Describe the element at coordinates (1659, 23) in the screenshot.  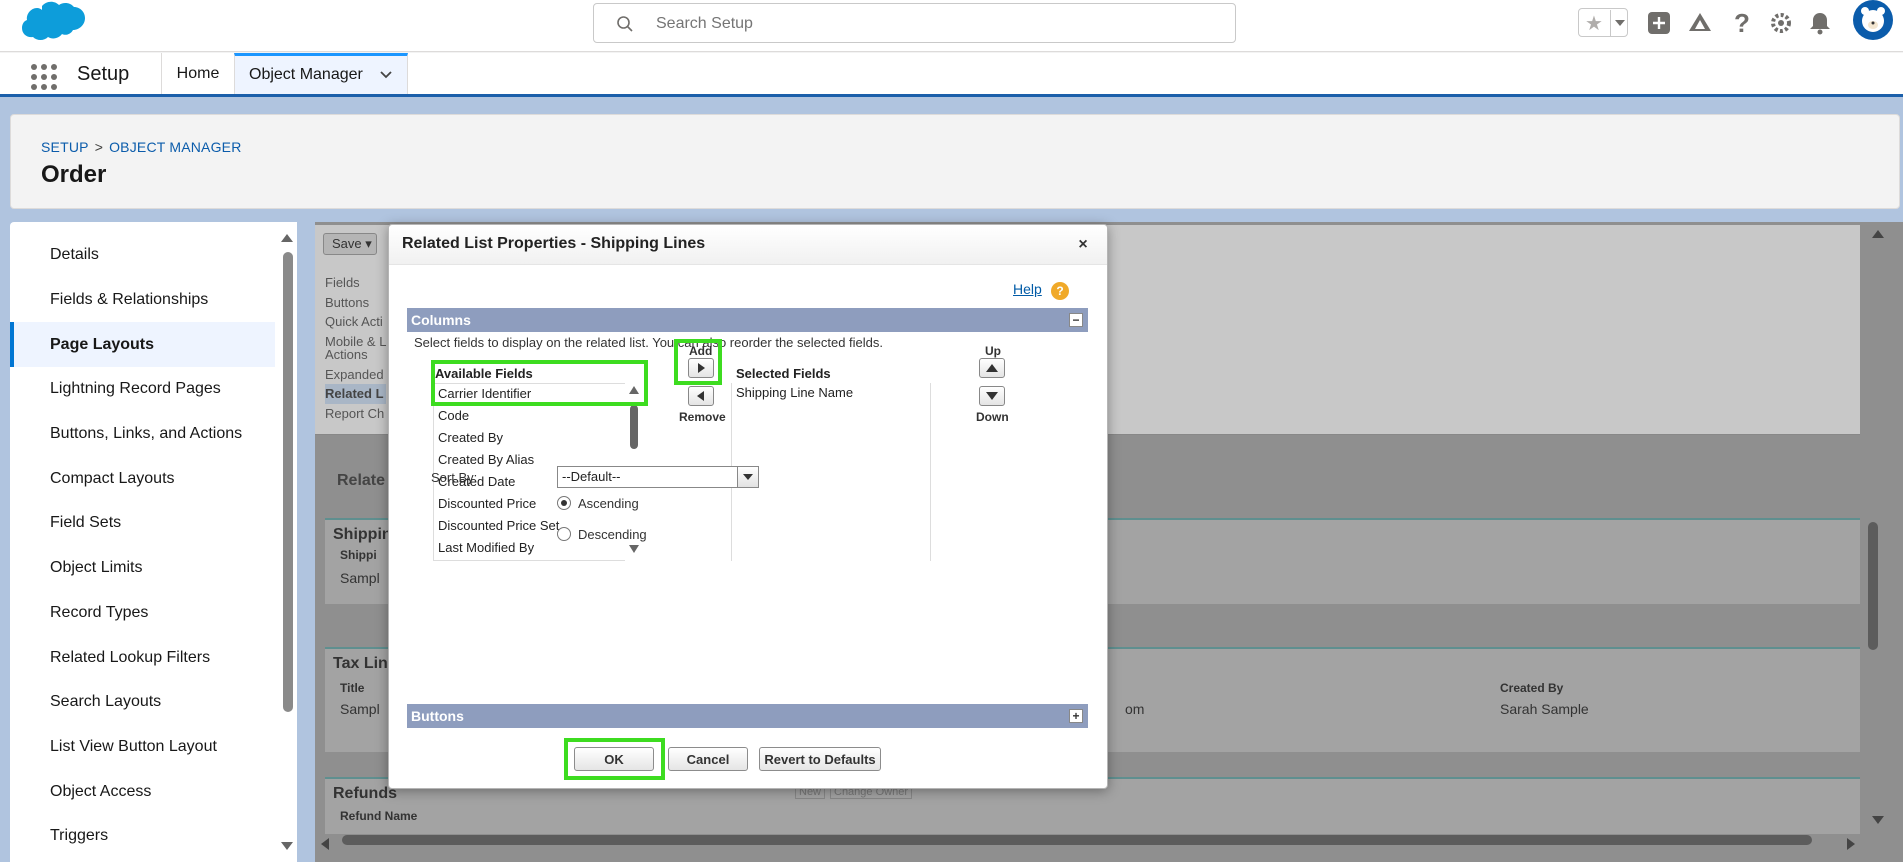
I see `global-actions-icon` at that location.